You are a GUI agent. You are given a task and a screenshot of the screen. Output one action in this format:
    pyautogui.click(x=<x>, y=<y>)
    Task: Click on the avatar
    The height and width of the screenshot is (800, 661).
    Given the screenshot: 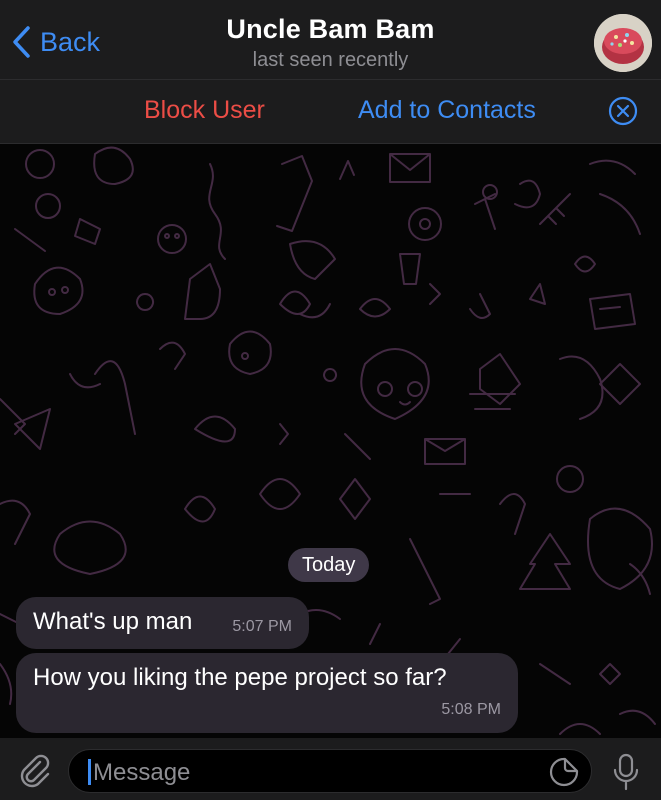 What is the action you would take?
    pyautogui.click(x=623, y=43)
    